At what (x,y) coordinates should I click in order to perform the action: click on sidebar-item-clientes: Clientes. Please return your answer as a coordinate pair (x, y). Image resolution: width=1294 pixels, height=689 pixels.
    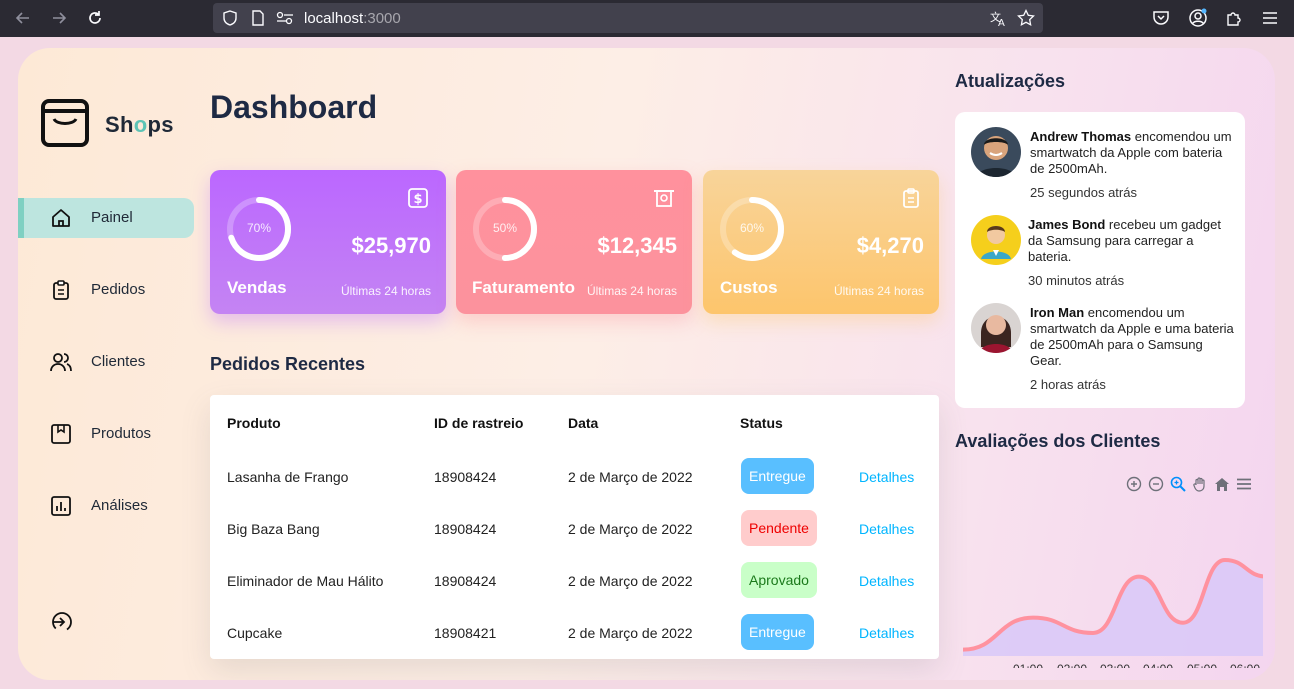
    Looking at the image, I should click on (106, 362).